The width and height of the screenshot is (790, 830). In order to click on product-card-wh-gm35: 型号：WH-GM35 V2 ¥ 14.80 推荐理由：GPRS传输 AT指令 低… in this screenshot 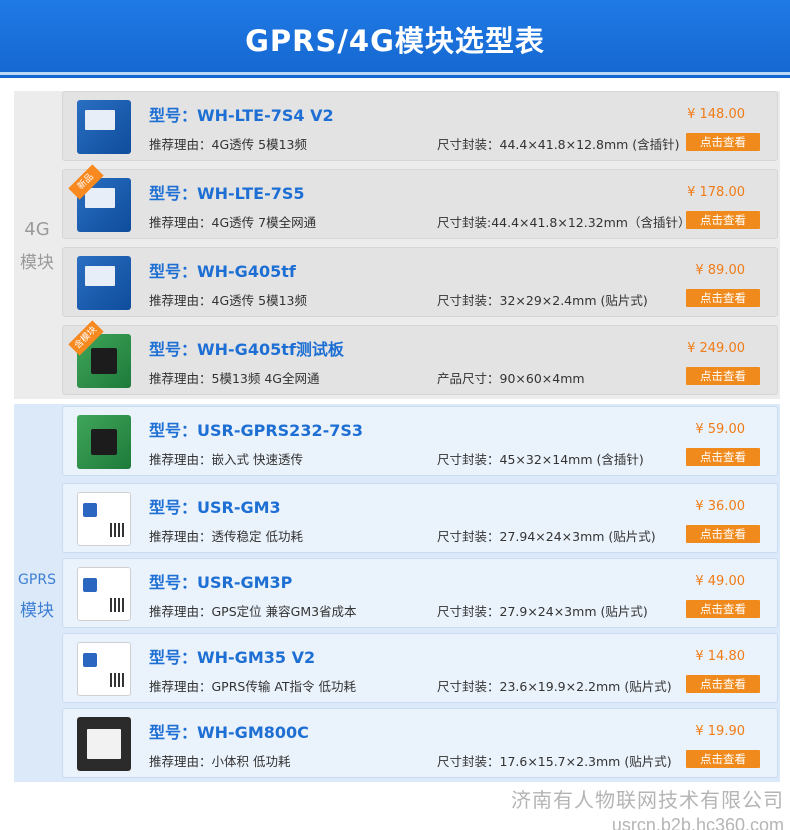, I will do `click(420, 668)`.